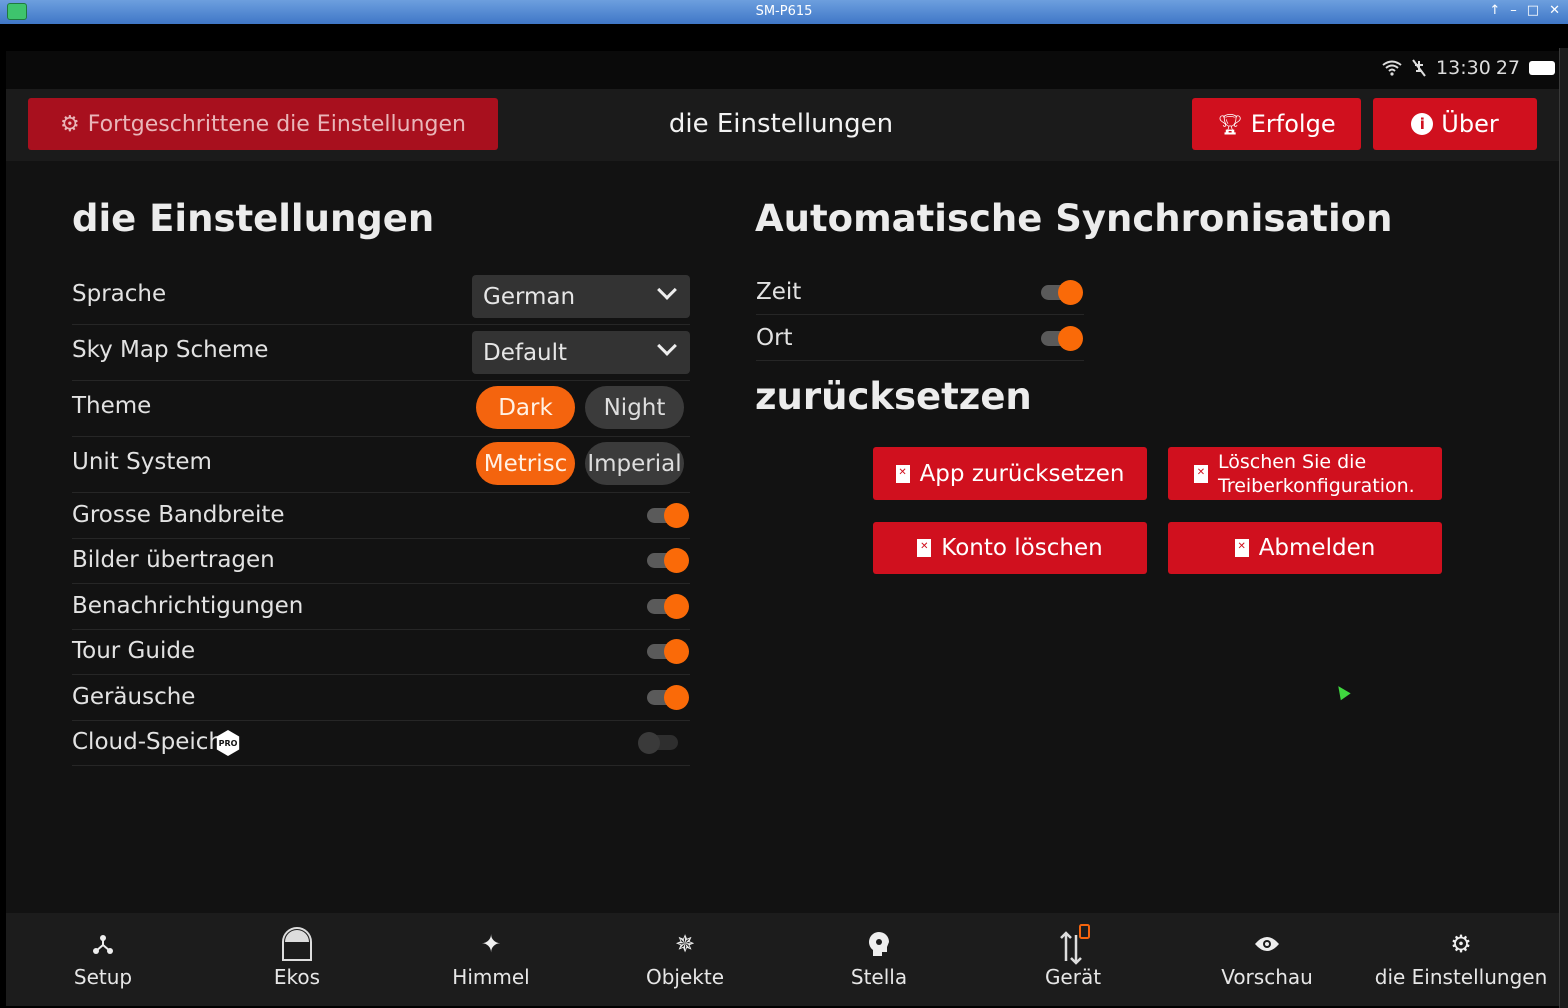 Image resolution: width=1568 pixels, height=1008 pixels. What do you see at coordinates (1392, 68) in the screenshot?
I see `wifi-icon` at bounding box center [1392, 68].